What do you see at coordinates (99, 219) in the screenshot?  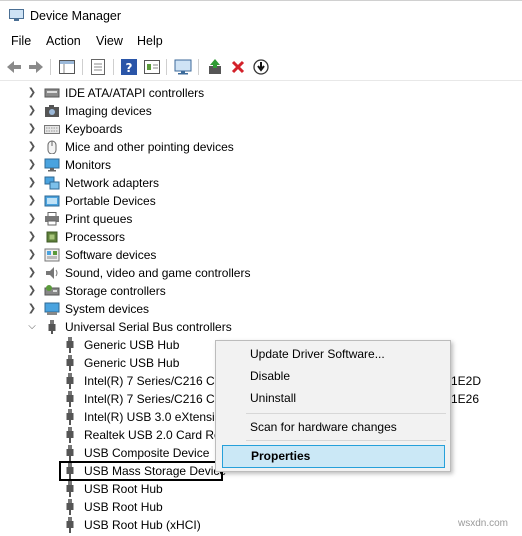 I see `category-label: Print queues` at bounding box center [99, 219].